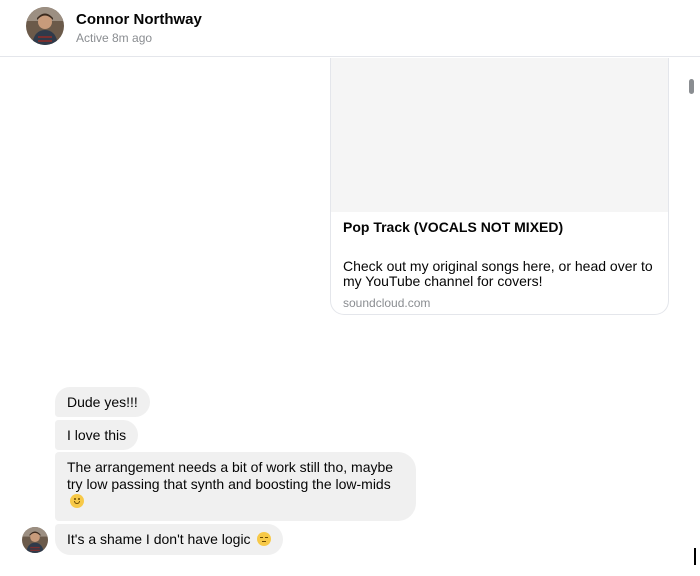 This screenshot has height=576, width=700. I want to click on link-preview-title: Pop Track (VOCALS NOT MIXED), so click(453, 227).